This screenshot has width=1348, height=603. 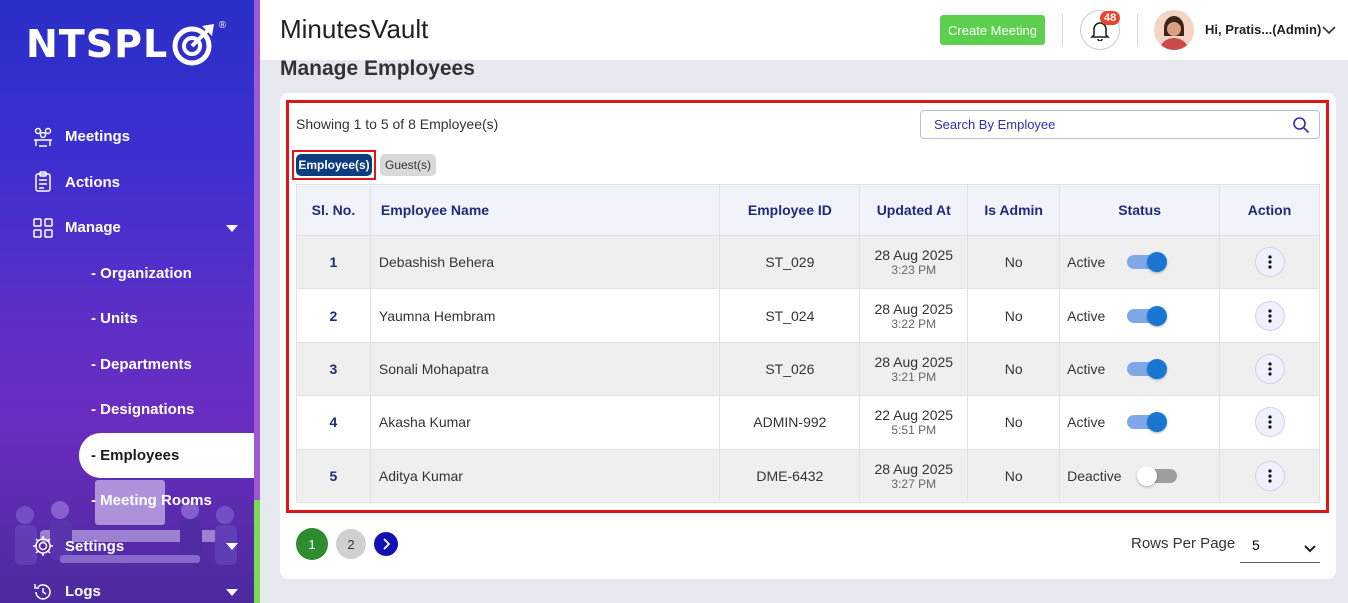 I want to click on sidebar-edge, so click(x=257, y=250).